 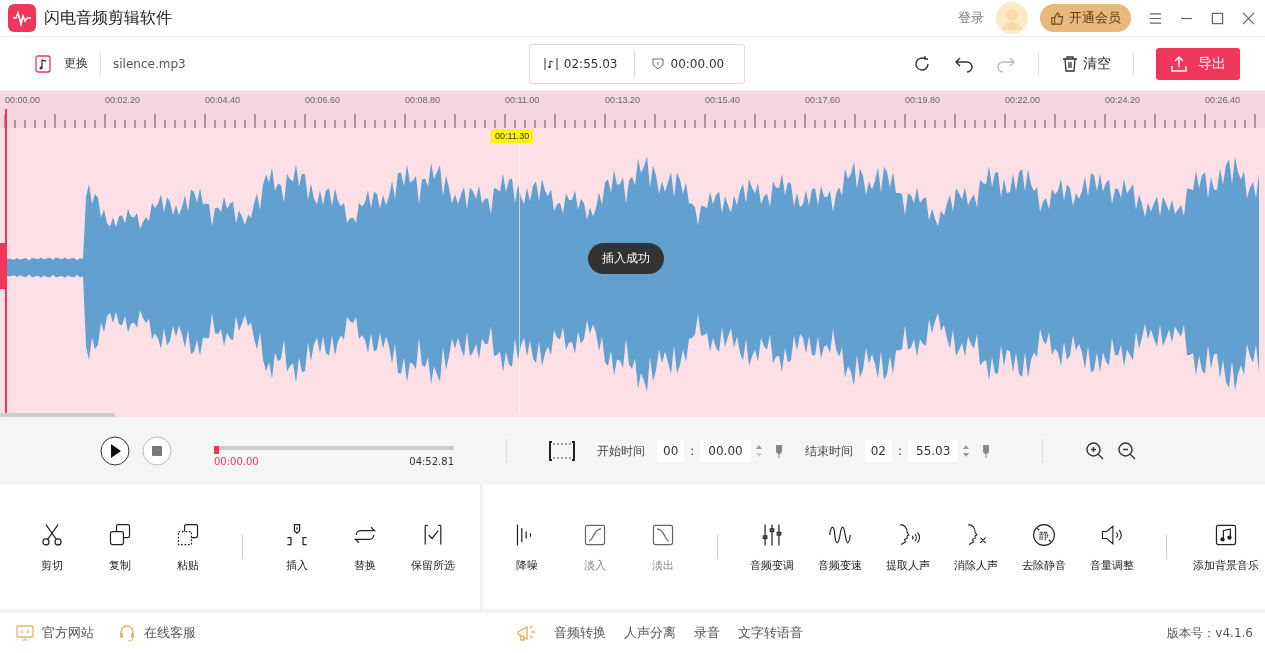 What do you see at coordinates (623, 100) in the screenshot?
I see `time-label: 00:13.20` at bounding box center [623, 100].